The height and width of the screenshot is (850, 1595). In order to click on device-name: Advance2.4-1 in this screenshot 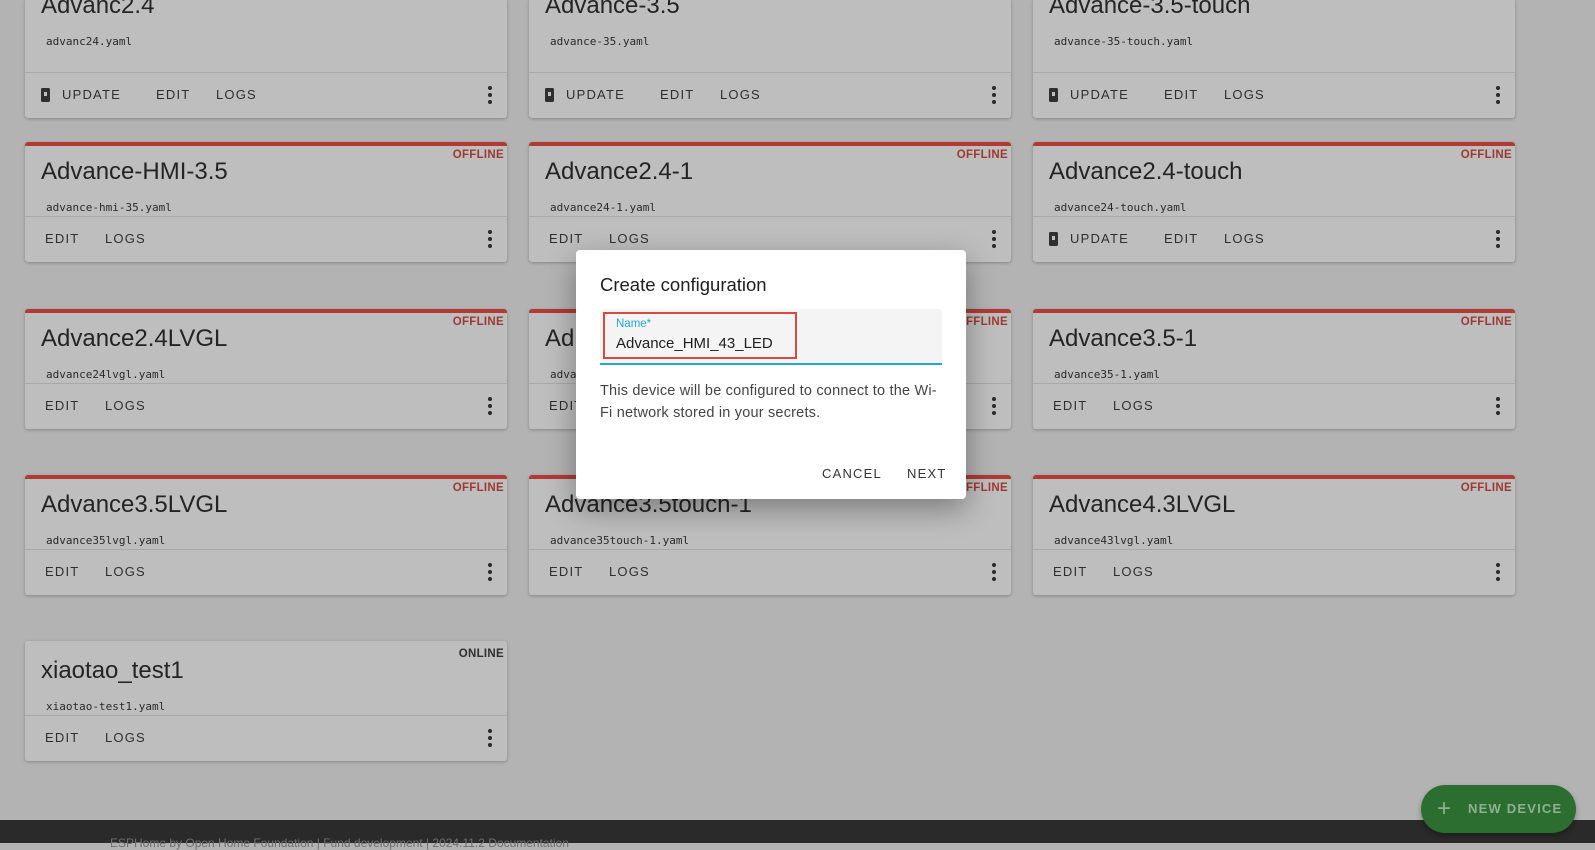, I will do `click(619, 171)`.